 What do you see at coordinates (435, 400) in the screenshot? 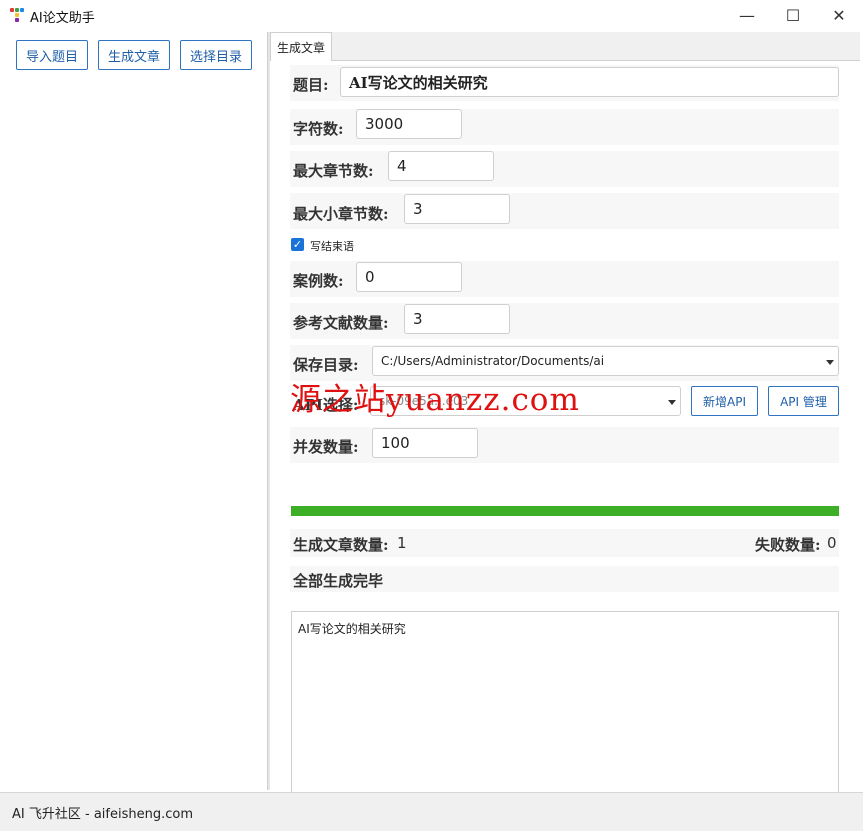
I see `watermark: 源之站yuanzz.com` at bounding box center [435, 400].